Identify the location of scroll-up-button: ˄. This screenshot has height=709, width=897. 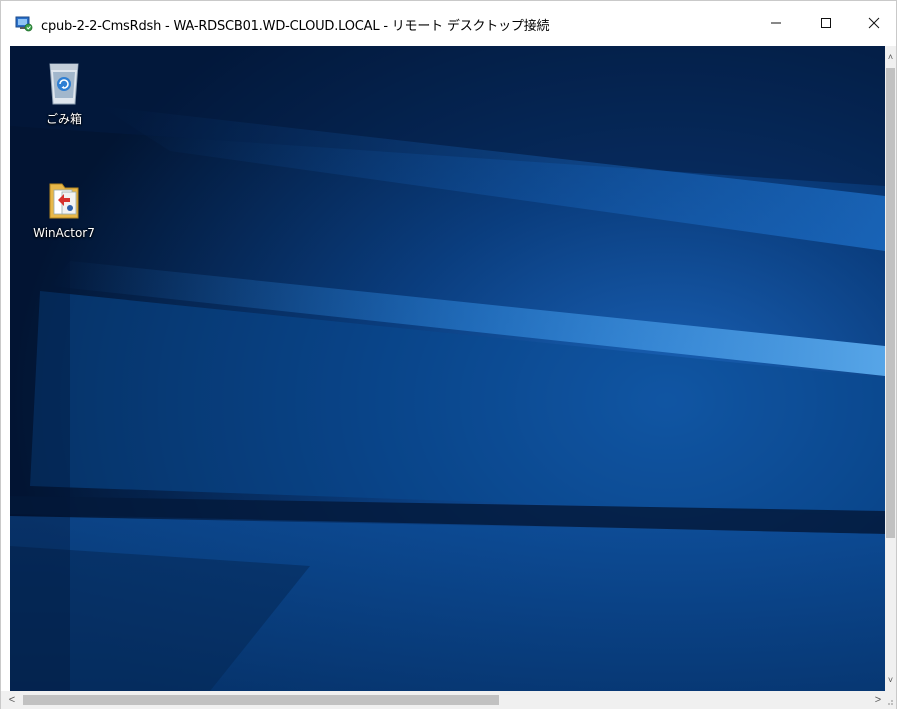
(890, 57).